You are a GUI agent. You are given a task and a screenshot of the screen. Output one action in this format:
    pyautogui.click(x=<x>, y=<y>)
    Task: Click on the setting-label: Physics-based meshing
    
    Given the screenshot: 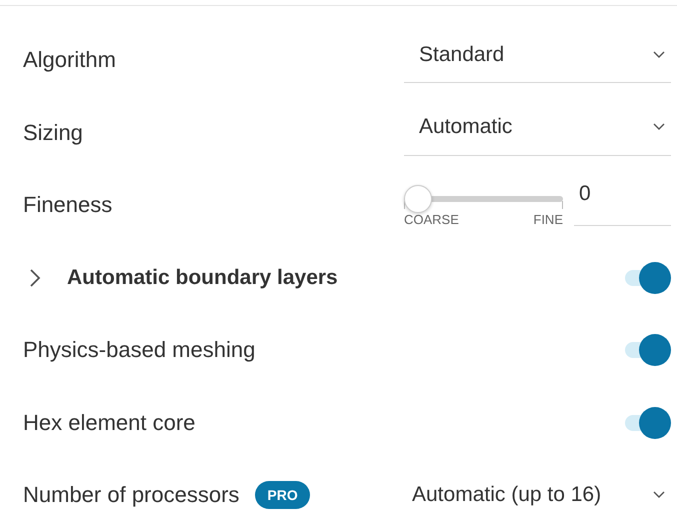 What is the action you would take?
    pyautogui.click(x=139, y=350)
    